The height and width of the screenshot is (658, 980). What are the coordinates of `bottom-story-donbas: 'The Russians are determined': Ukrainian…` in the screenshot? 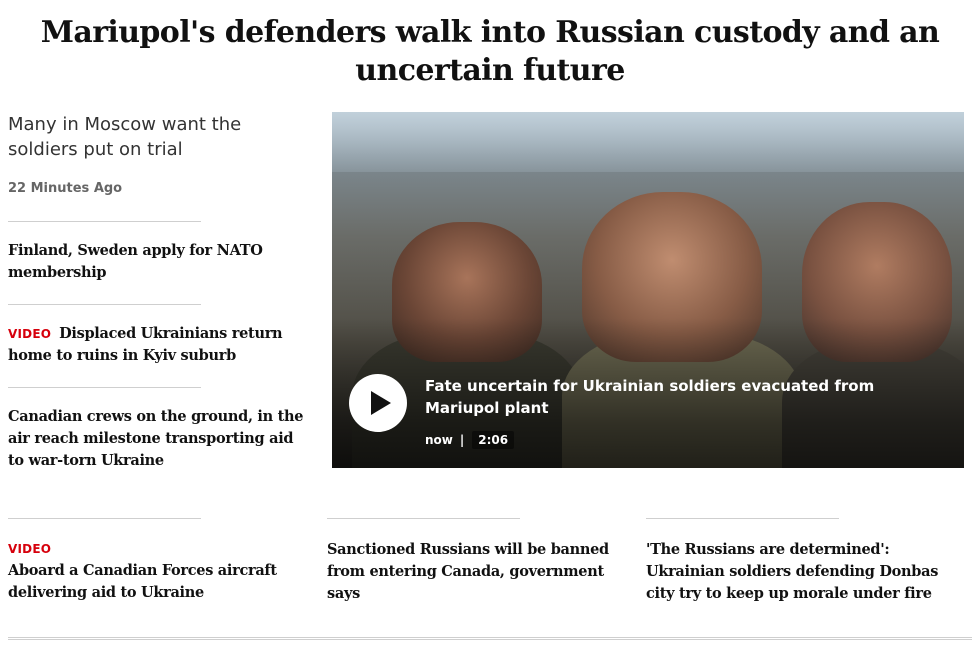 It's located at (796, 572).